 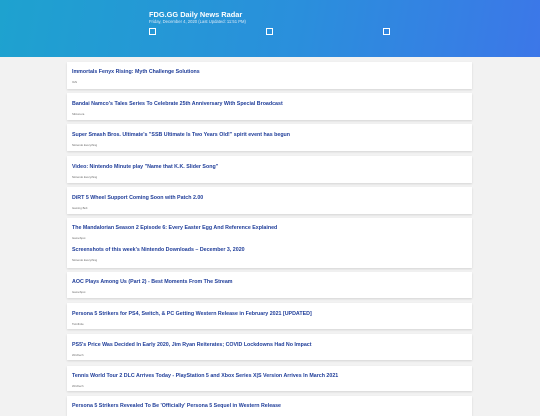 What do you see at coordinates (74, 82) in the screenshot?
I see `news-item-source: IGN` at bounding box center [74, 82].